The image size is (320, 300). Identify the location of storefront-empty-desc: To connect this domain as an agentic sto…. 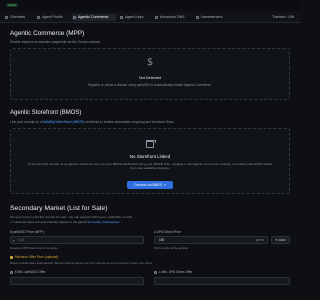
(150, 166).